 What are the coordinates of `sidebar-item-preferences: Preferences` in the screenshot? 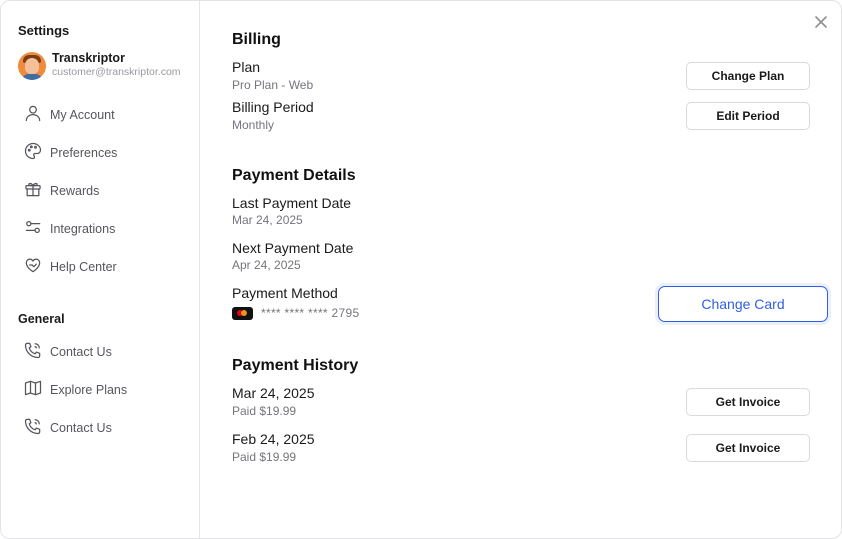 It's located at (70, 153).